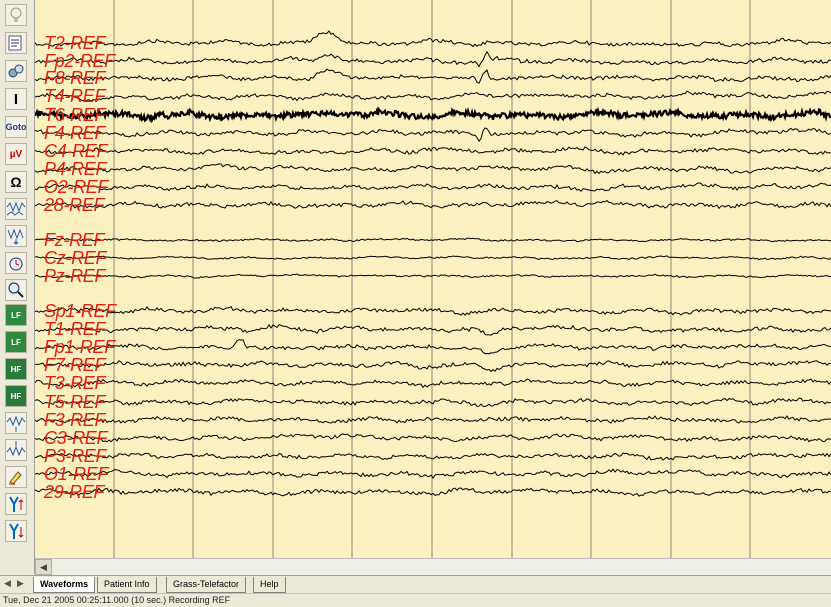 The width and height of the screenshot is (831, 607). What do you see at coordinates (206, 585) in the screenshot?
I see `tab-grass-telefactor: Grass-Telefactor` at bounding box center [206, 585].